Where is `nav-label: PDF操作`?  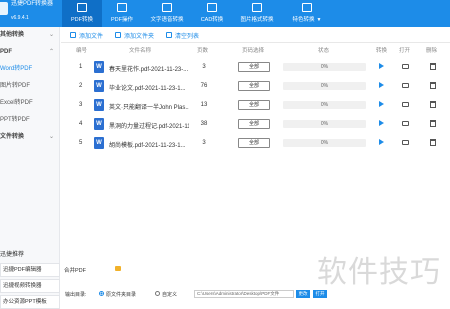
nav-label: PDF操作 is located at coordinates (121, 20).